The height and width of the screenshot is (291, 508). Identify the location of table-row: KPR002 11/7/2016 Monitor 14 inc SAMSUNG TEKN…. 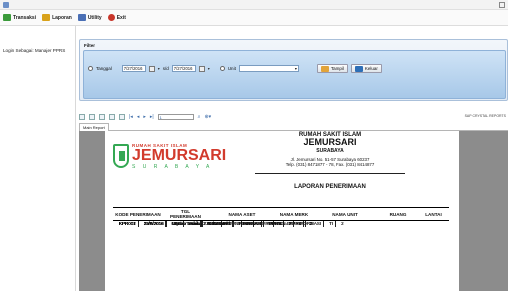
(216, 223).